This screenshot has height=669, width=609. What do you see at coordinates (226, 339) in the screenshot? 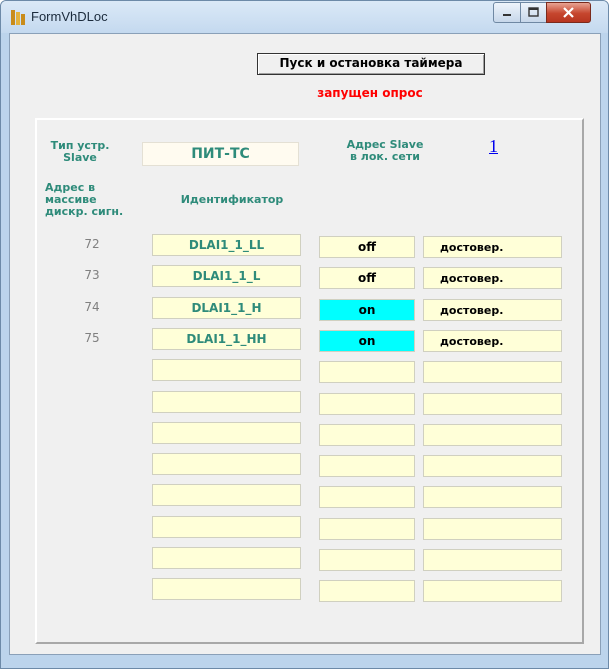
I see `signal-identifier-field: DLAI1_1_HH` at bounding box center [226, 339].